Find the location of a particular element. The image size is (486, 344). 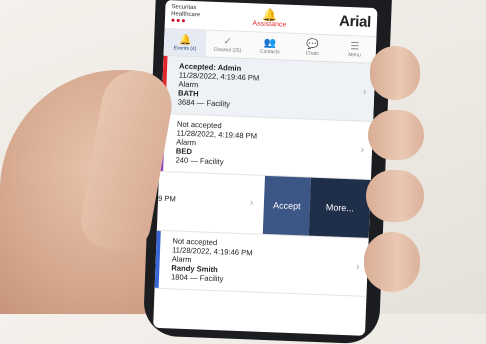

tab-label: Menu is located at coordinates (354, 54).